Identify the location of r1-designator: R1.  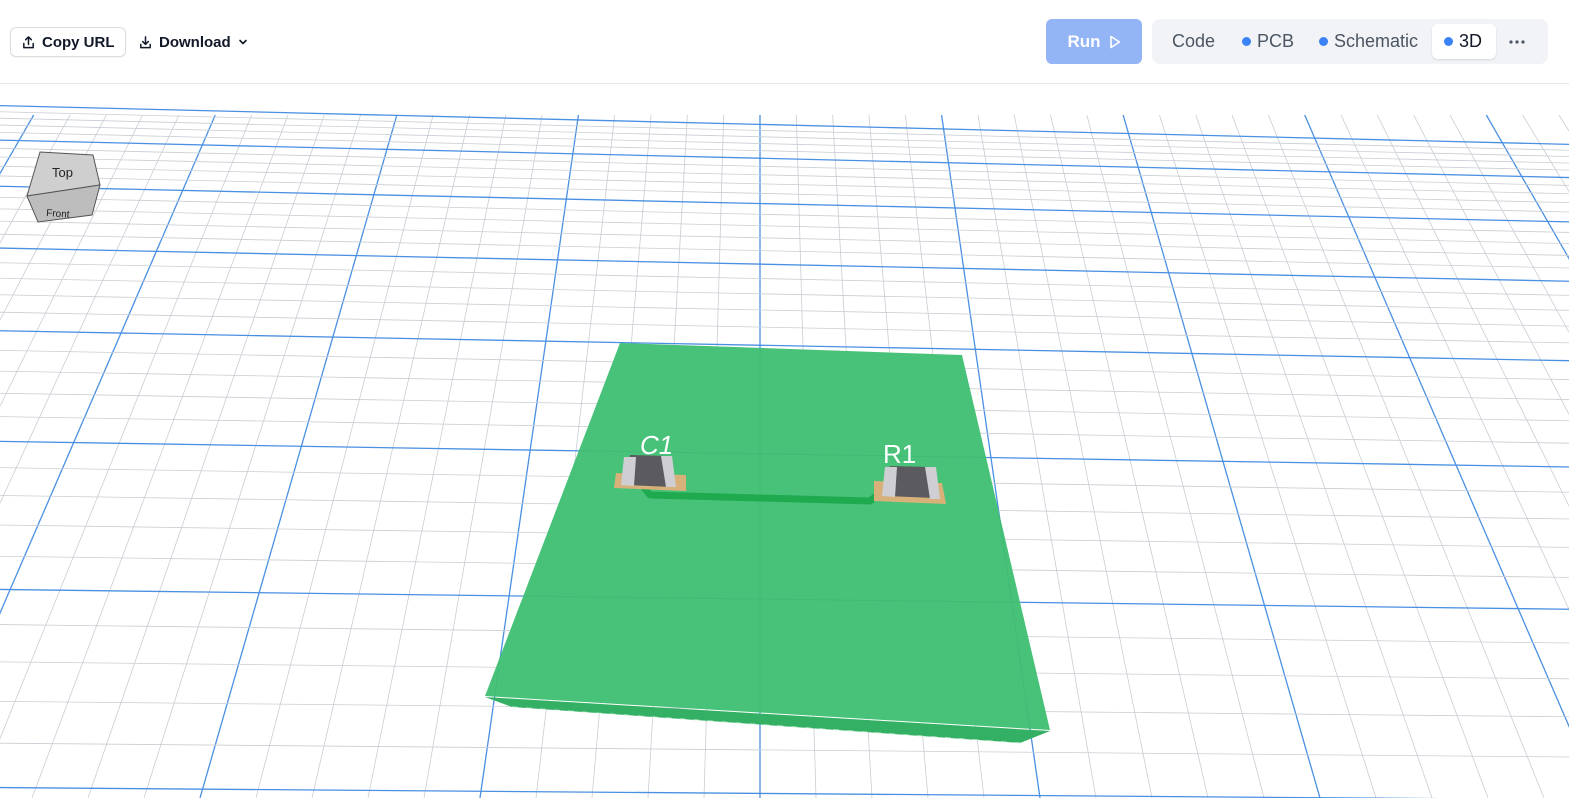
(899, 454).